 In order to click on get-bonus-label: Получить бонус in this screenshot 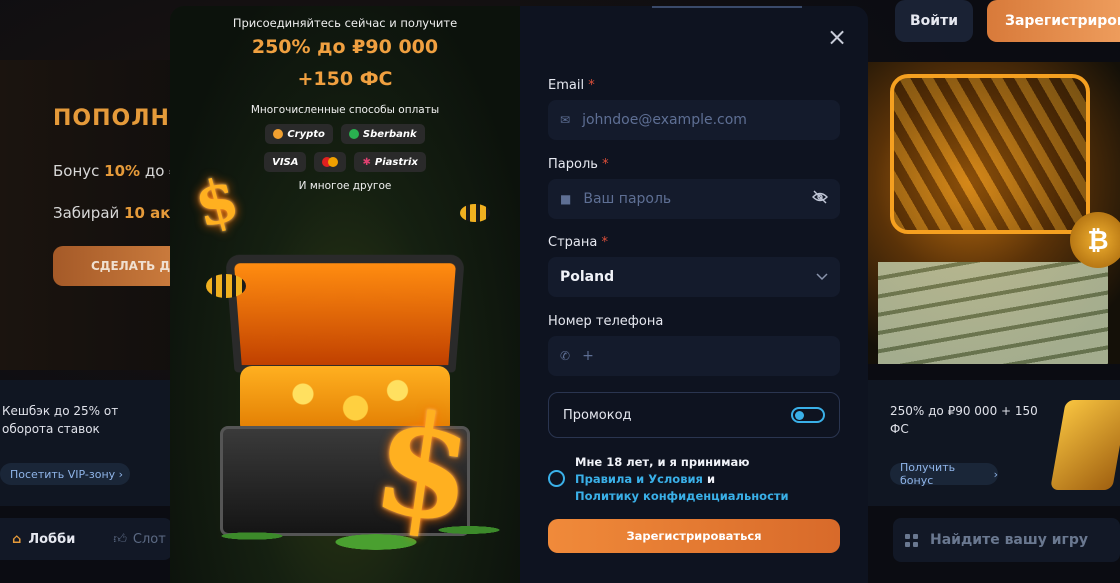, I will do `click(945, 474)`.